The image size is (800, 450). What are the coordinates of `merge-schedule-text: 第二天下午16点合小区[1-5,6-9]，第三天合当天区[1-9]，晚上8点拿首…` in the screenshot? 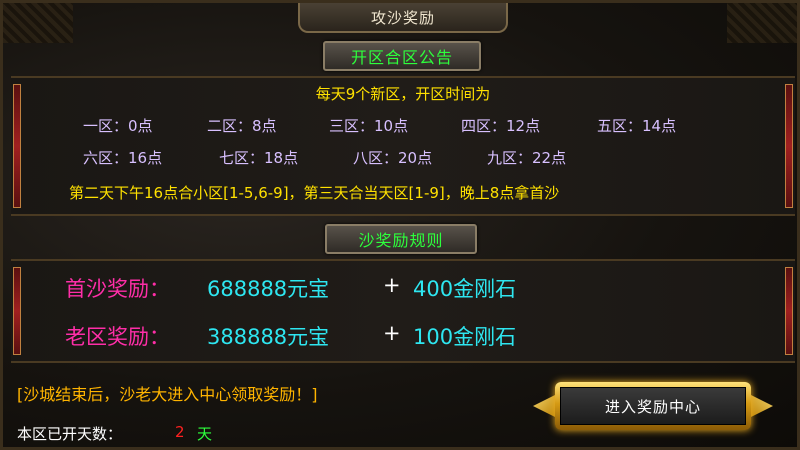 It's located at (314, 193).